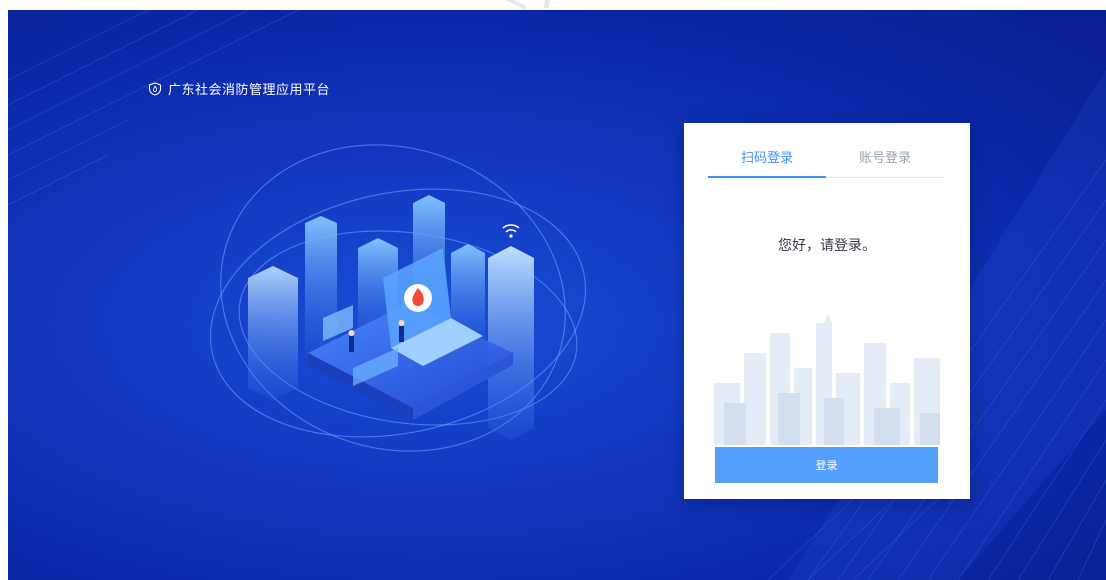 The height and width of the screenshot is (580, 1106). Describe the element at coordinates (827, 246) in the screenshot. I see `greeting-text: 您好，请登录。` at that location.